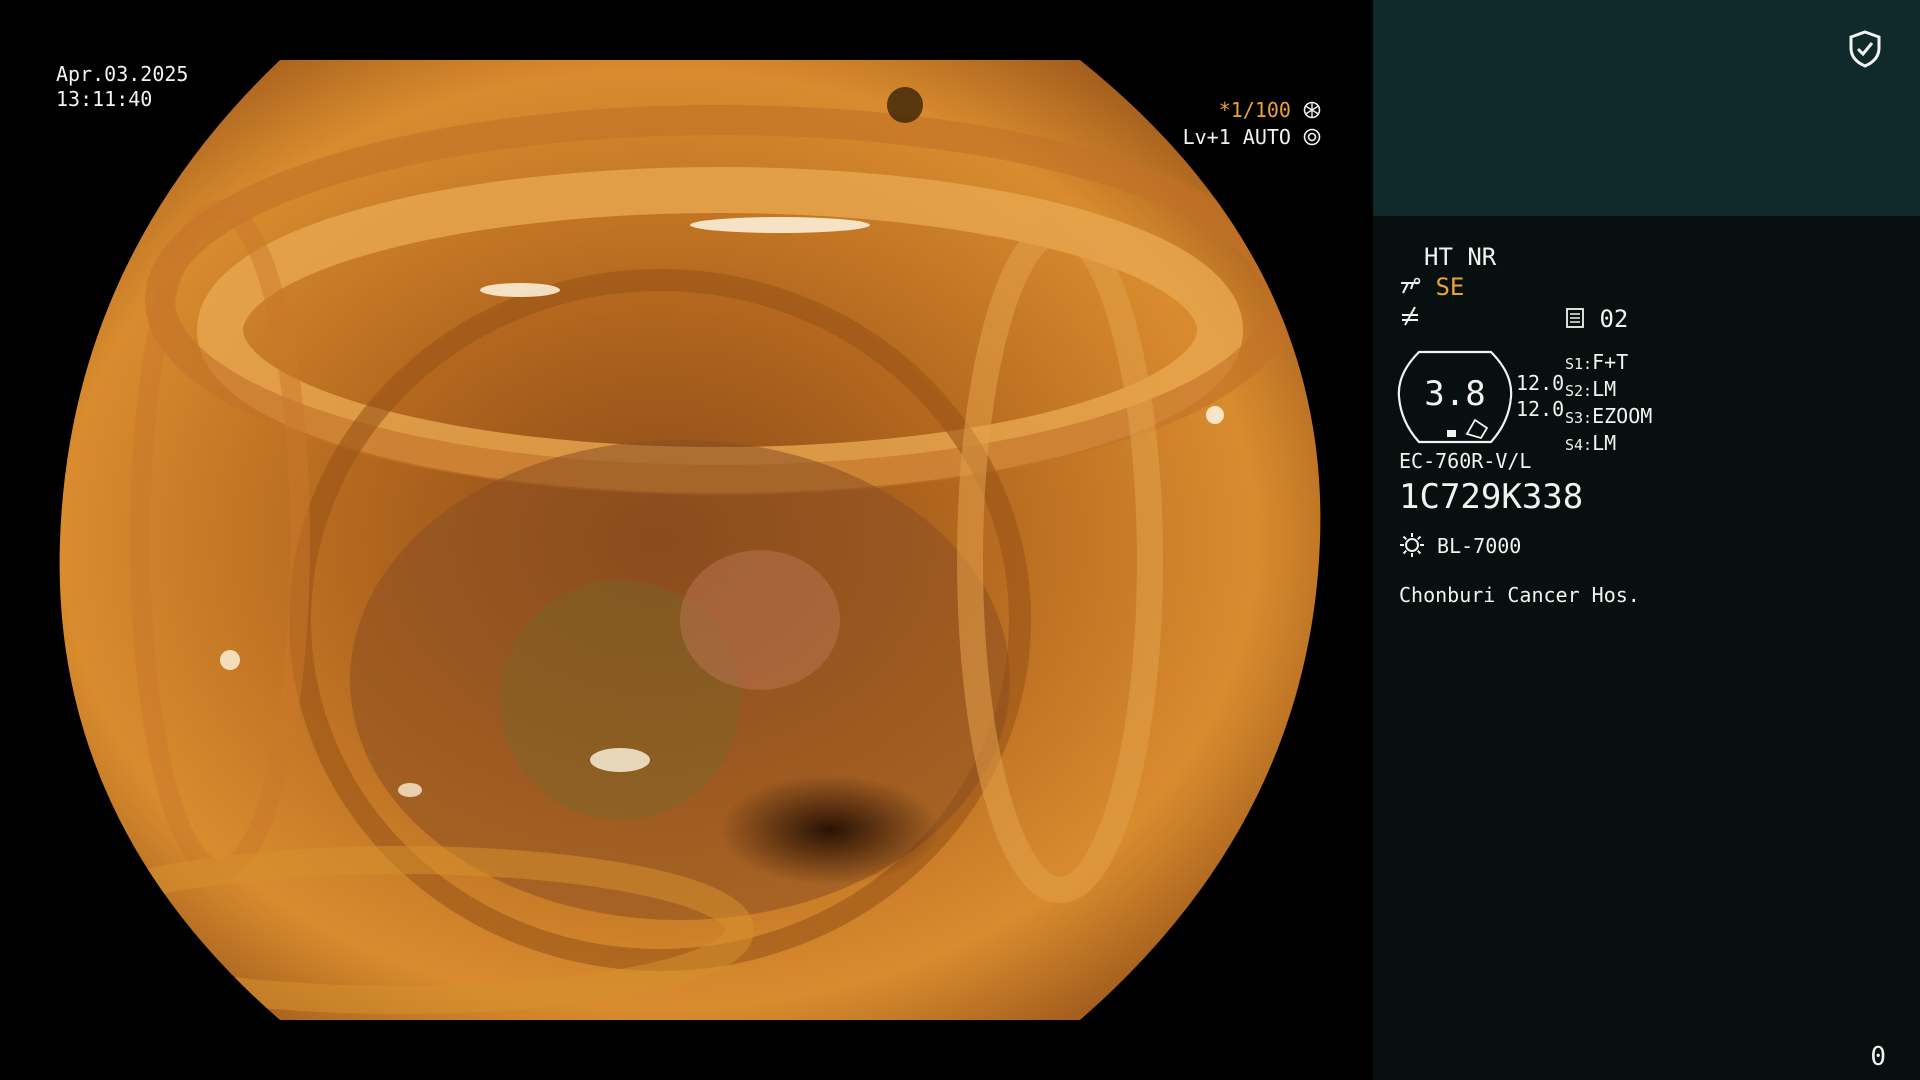 The height and width of the screenshot is (1080, 1920). What do you see at coordinates (1411, 285) in the screenshot?
I see `scissors-icon` at bounding box center [1411, 285].